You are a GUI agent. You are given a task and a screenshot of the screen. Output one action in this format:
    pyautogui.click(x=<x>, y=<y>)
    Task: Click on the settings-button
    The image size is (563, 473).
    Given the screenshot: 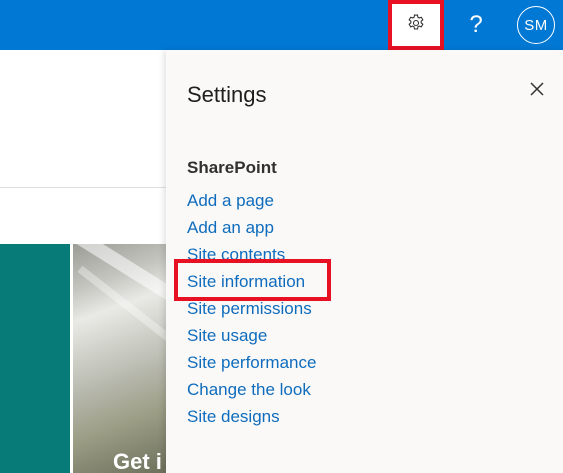 What is the action you would take?
    pyautogui.click(x=416, y=25)
    